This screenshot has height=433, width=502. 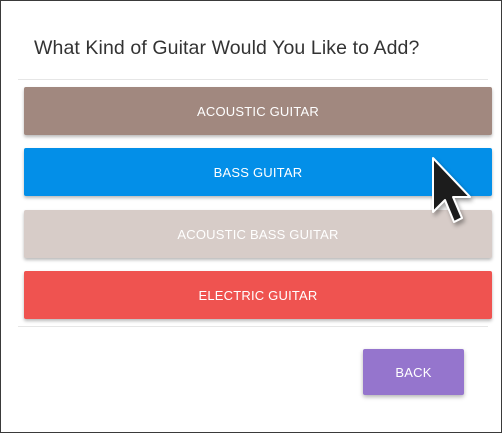 I want to click on acoustic-bass-guitar-button: ACOUSTIC BASS GUITAR, so click(x=258, y=234).